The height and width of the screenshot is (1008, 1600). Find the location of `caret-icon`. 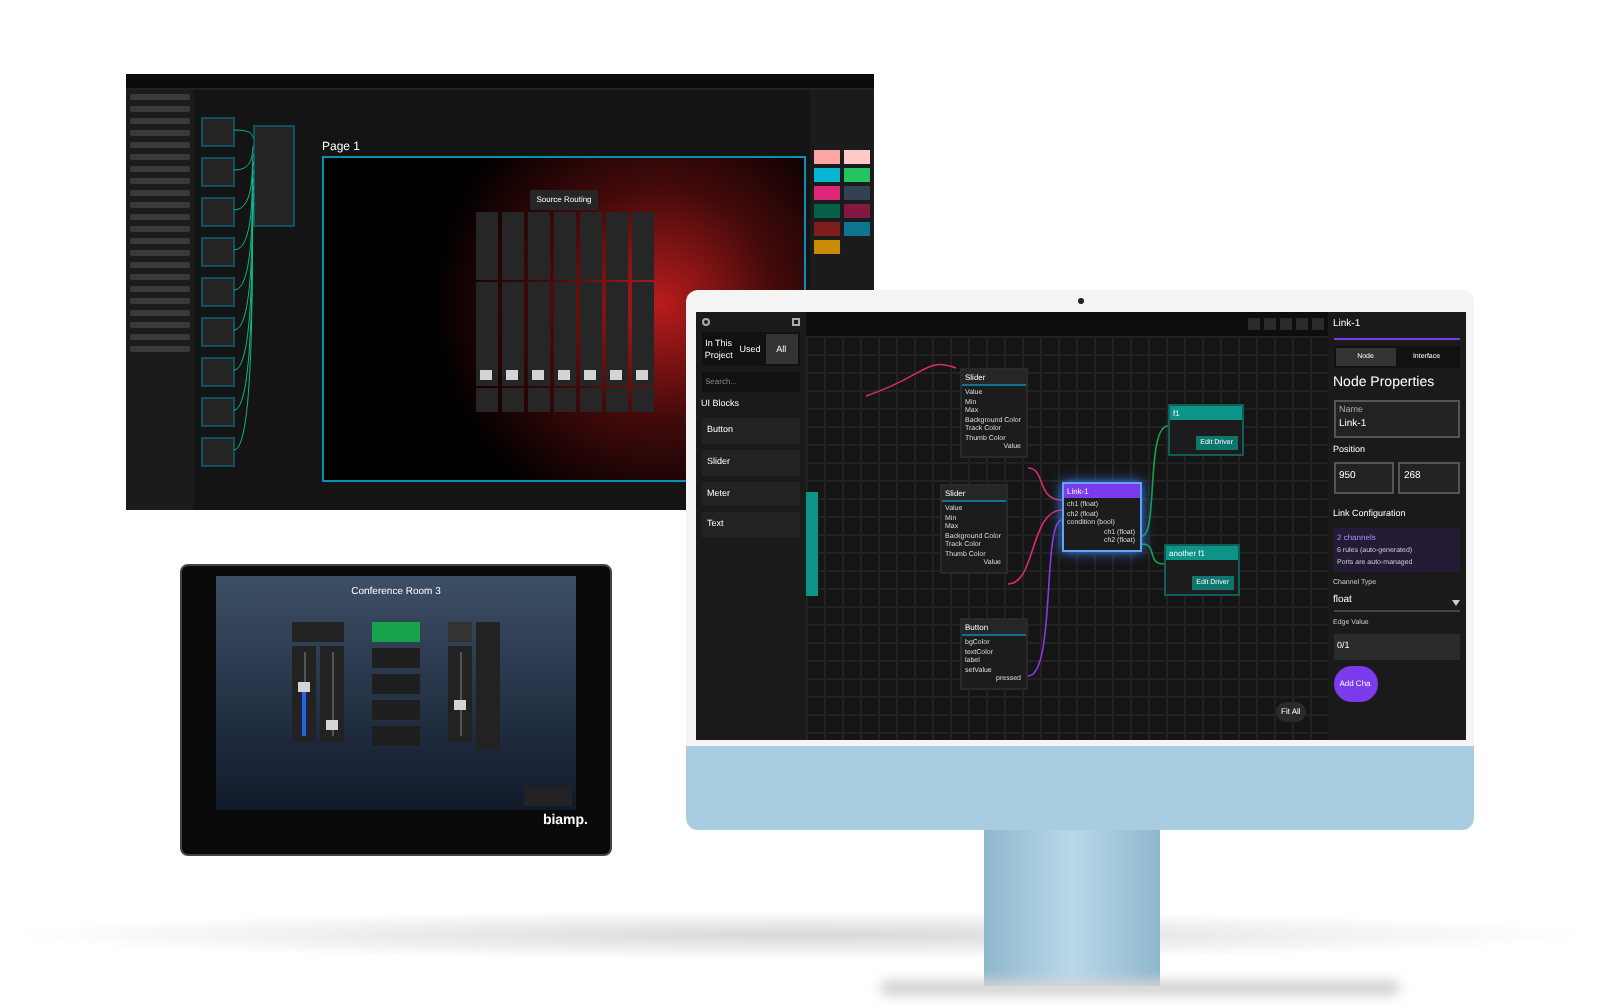

caret-icon is located at coordinates (1455, 602).